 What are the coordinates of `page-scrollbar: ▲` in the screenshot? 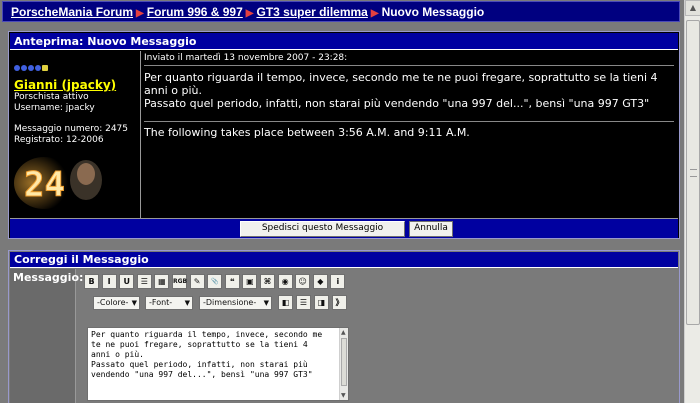 It's located at (692, 201).